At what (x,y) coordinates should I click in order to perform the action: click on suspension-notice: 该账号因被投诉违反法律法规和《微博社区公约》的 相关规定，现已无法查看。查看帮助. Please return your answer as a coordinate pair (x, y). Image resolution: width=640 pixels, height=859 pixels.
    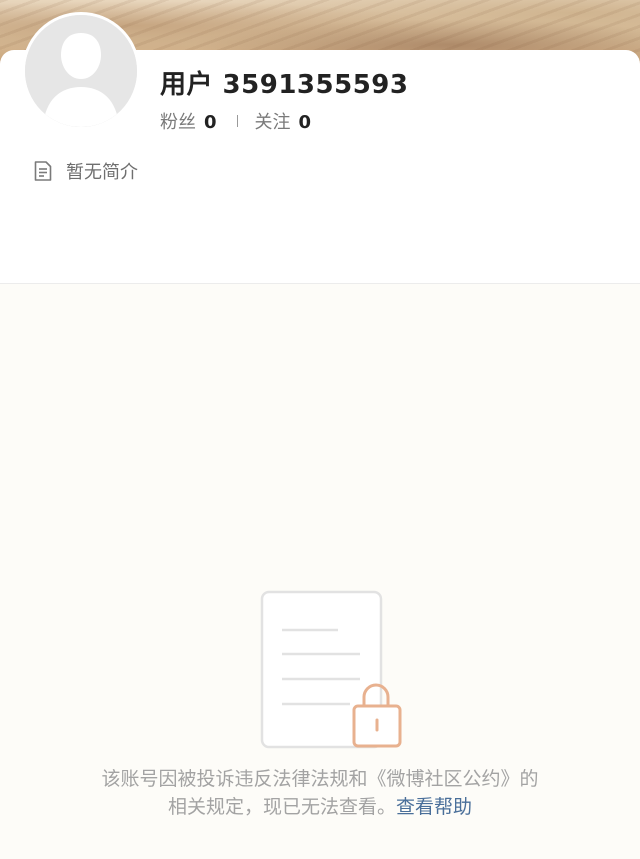
    Looking at the image, I should click on (320, 793).